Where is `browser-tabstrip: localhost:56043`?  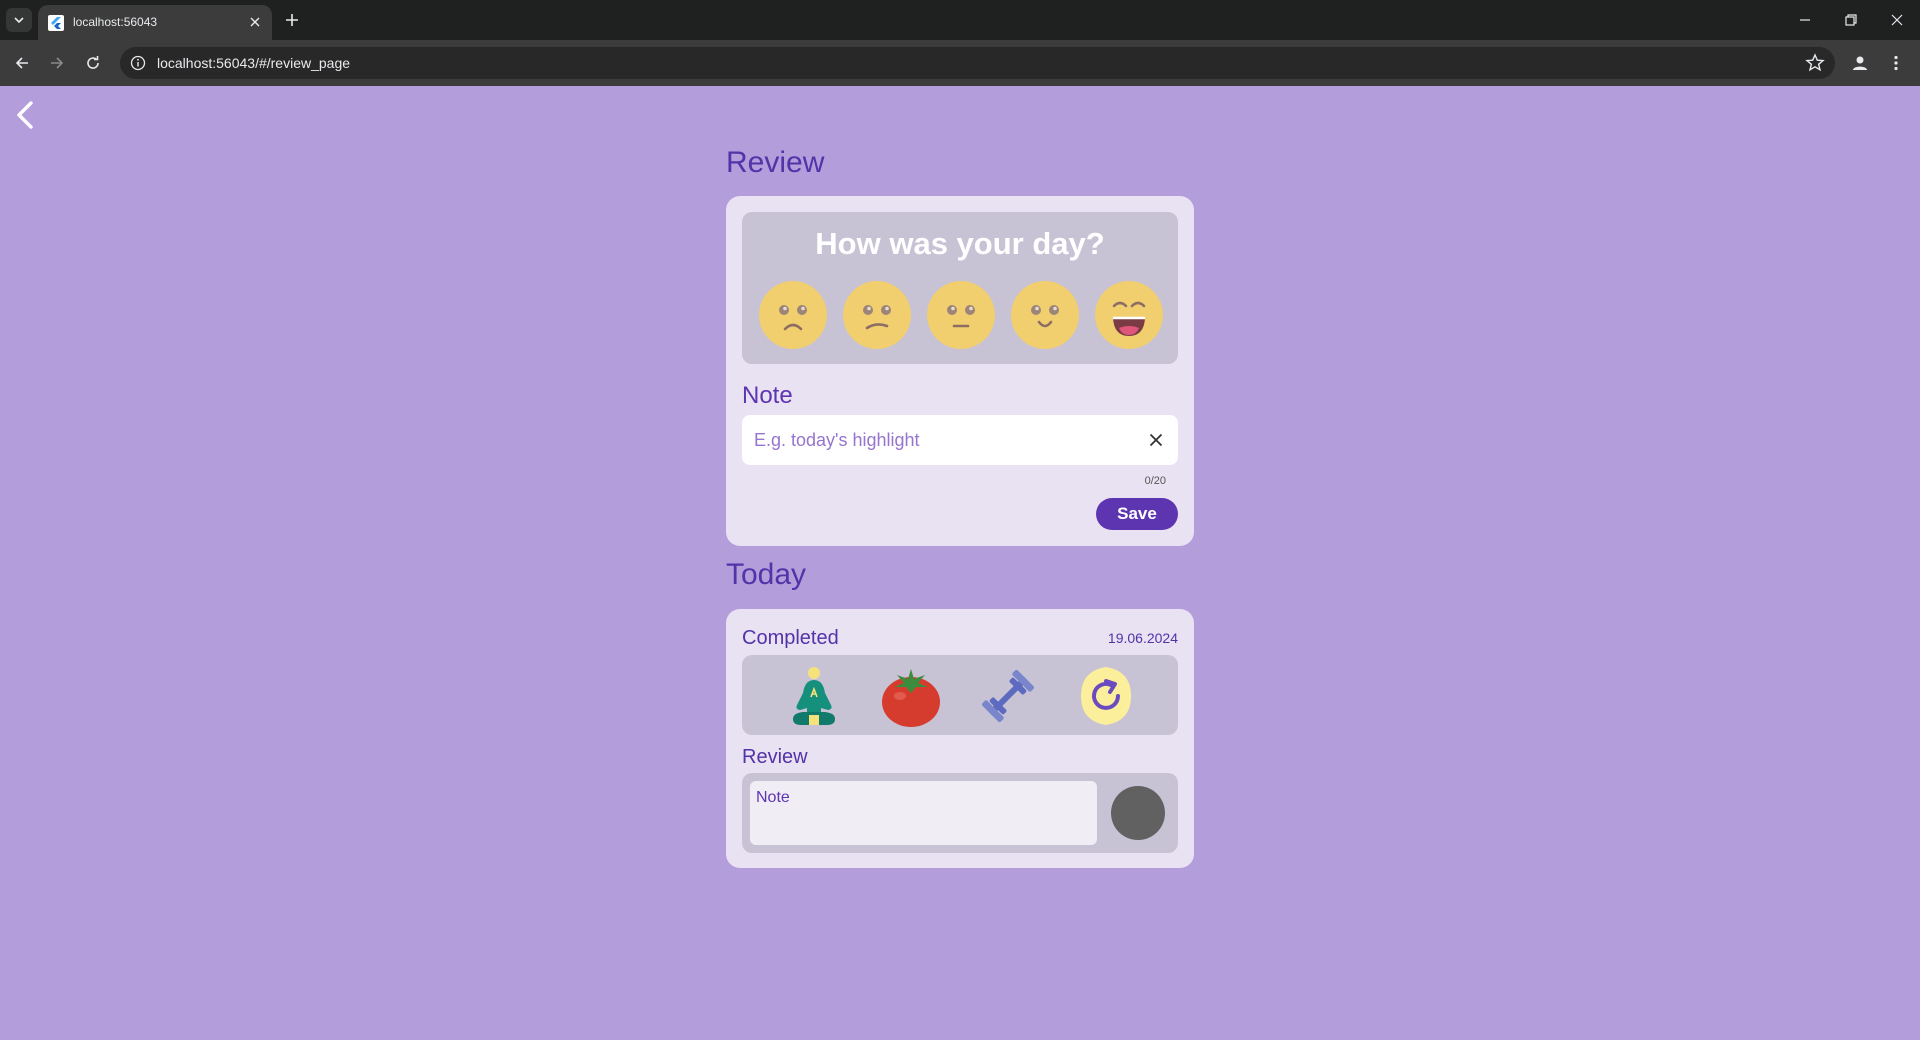
browser-tabstrip: localhost:56043 is located at coordinates (960, 20).